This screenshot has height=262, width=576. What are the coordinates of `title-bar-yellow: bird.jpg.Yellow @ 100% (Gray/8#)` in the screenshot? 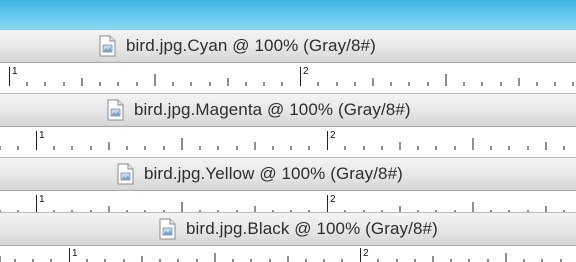 It's located at (288, 174).